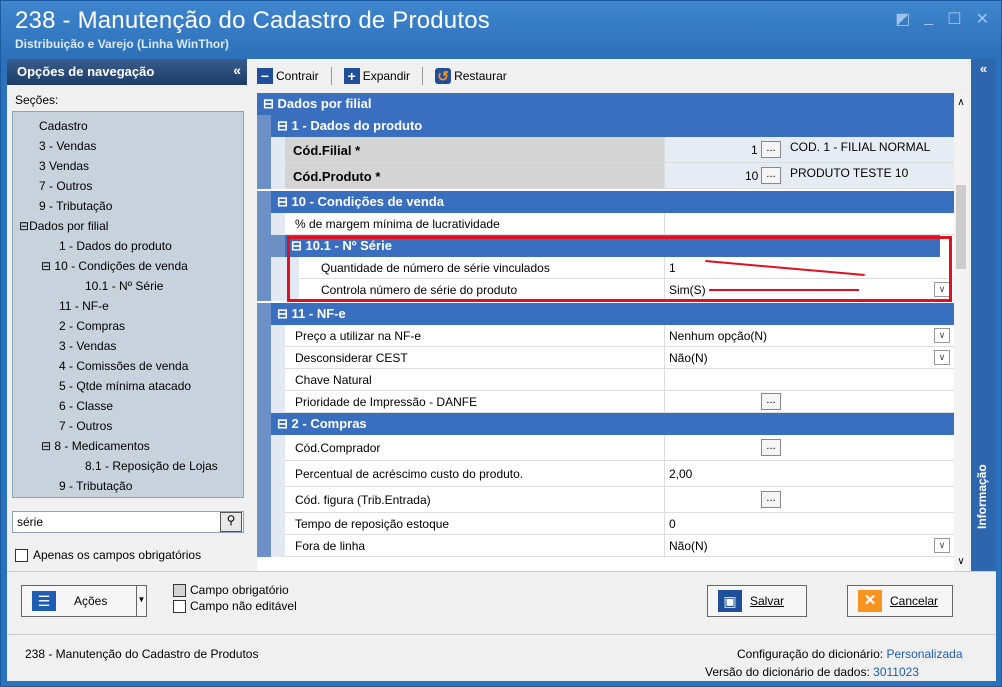 Image resolution: width=1002 pixels, height=687 pixels. Describe the element at coordinates (128, 466) in the screenshot. I see `tree-item: 8.1 - Reposição de Lojas` at that location.